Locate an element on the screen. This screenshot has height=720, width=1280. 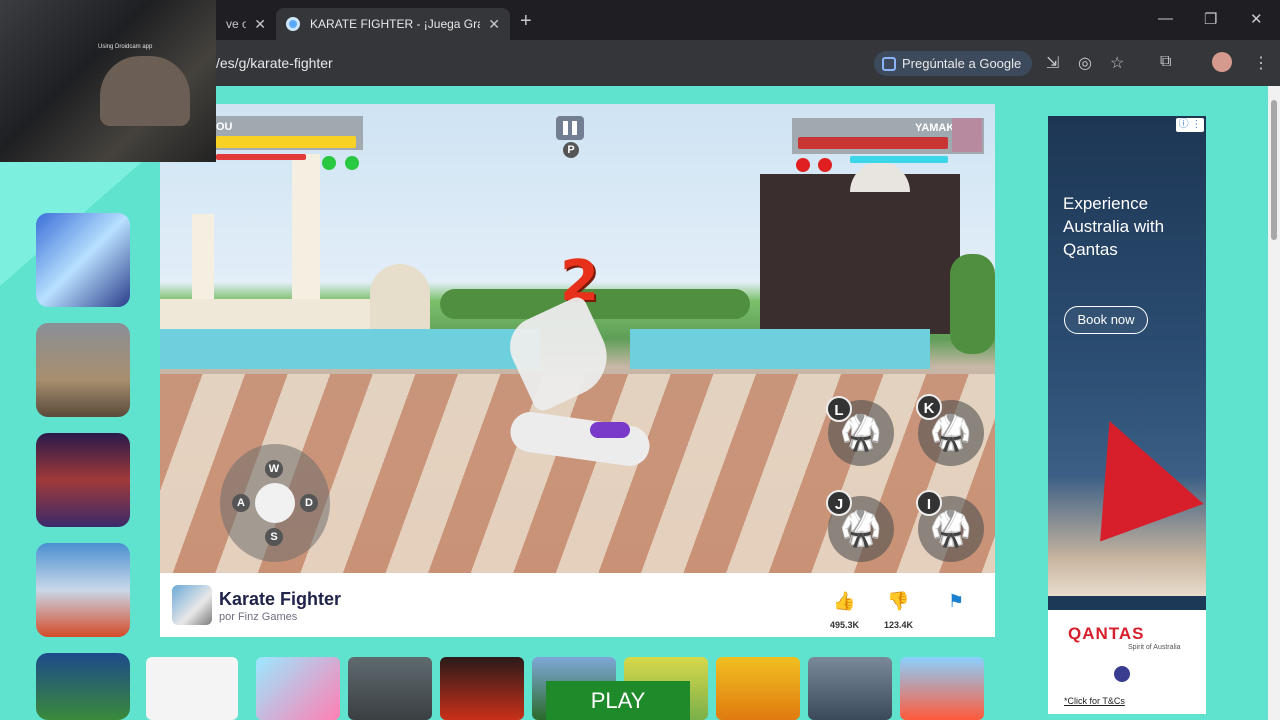
adchoices-icon: ⓘ ⋮ is located at coordinates (1190, 125).